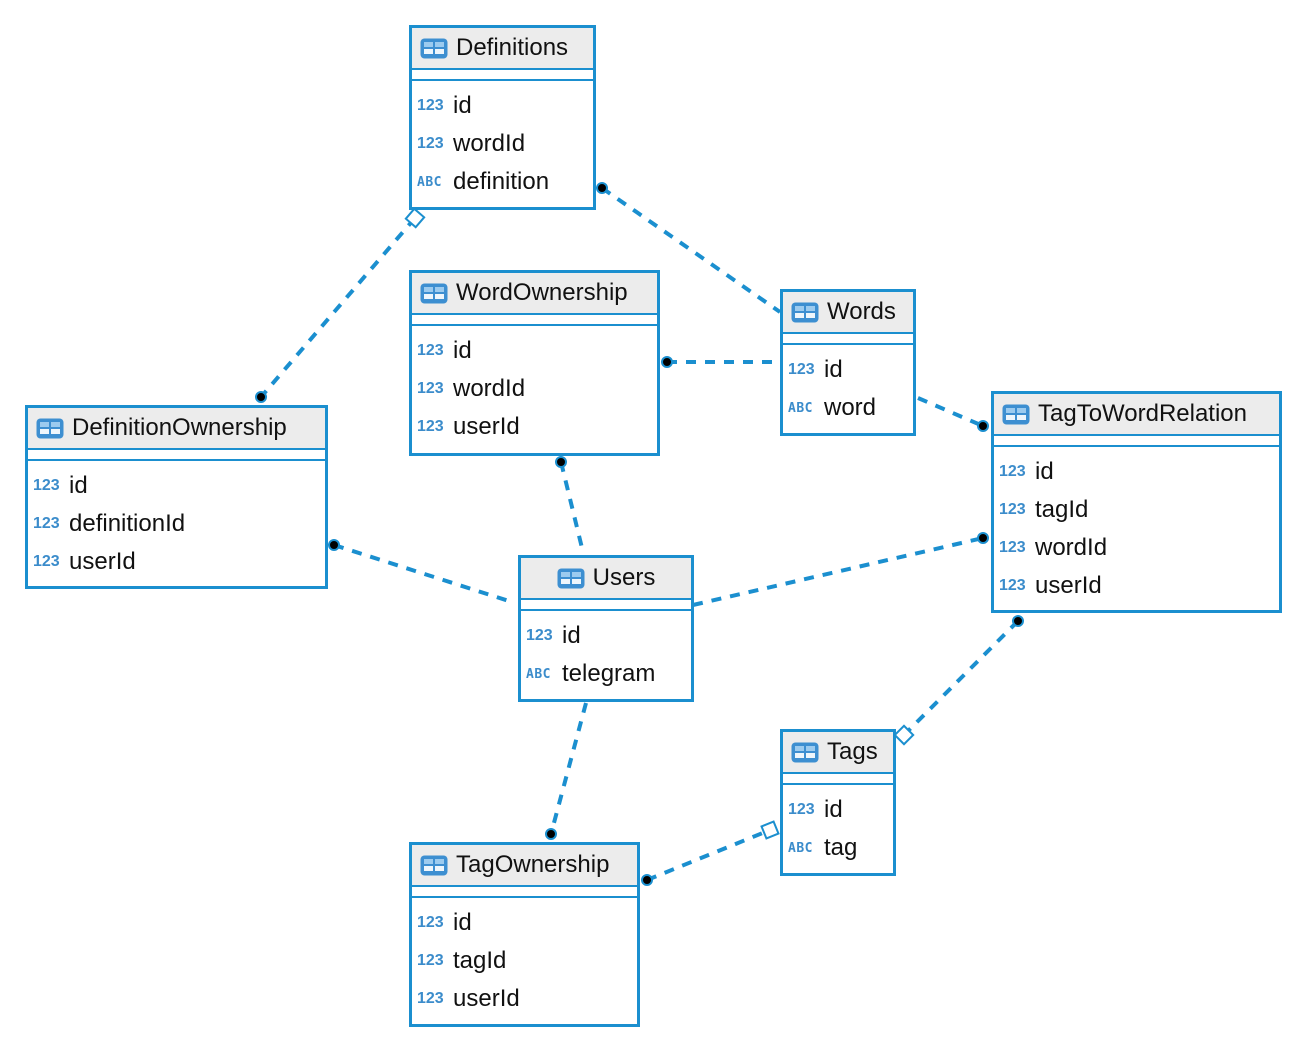 The width and height of the screenshot is (1312, 1056). I want to click on entity-header: Words, so click(848, 313).